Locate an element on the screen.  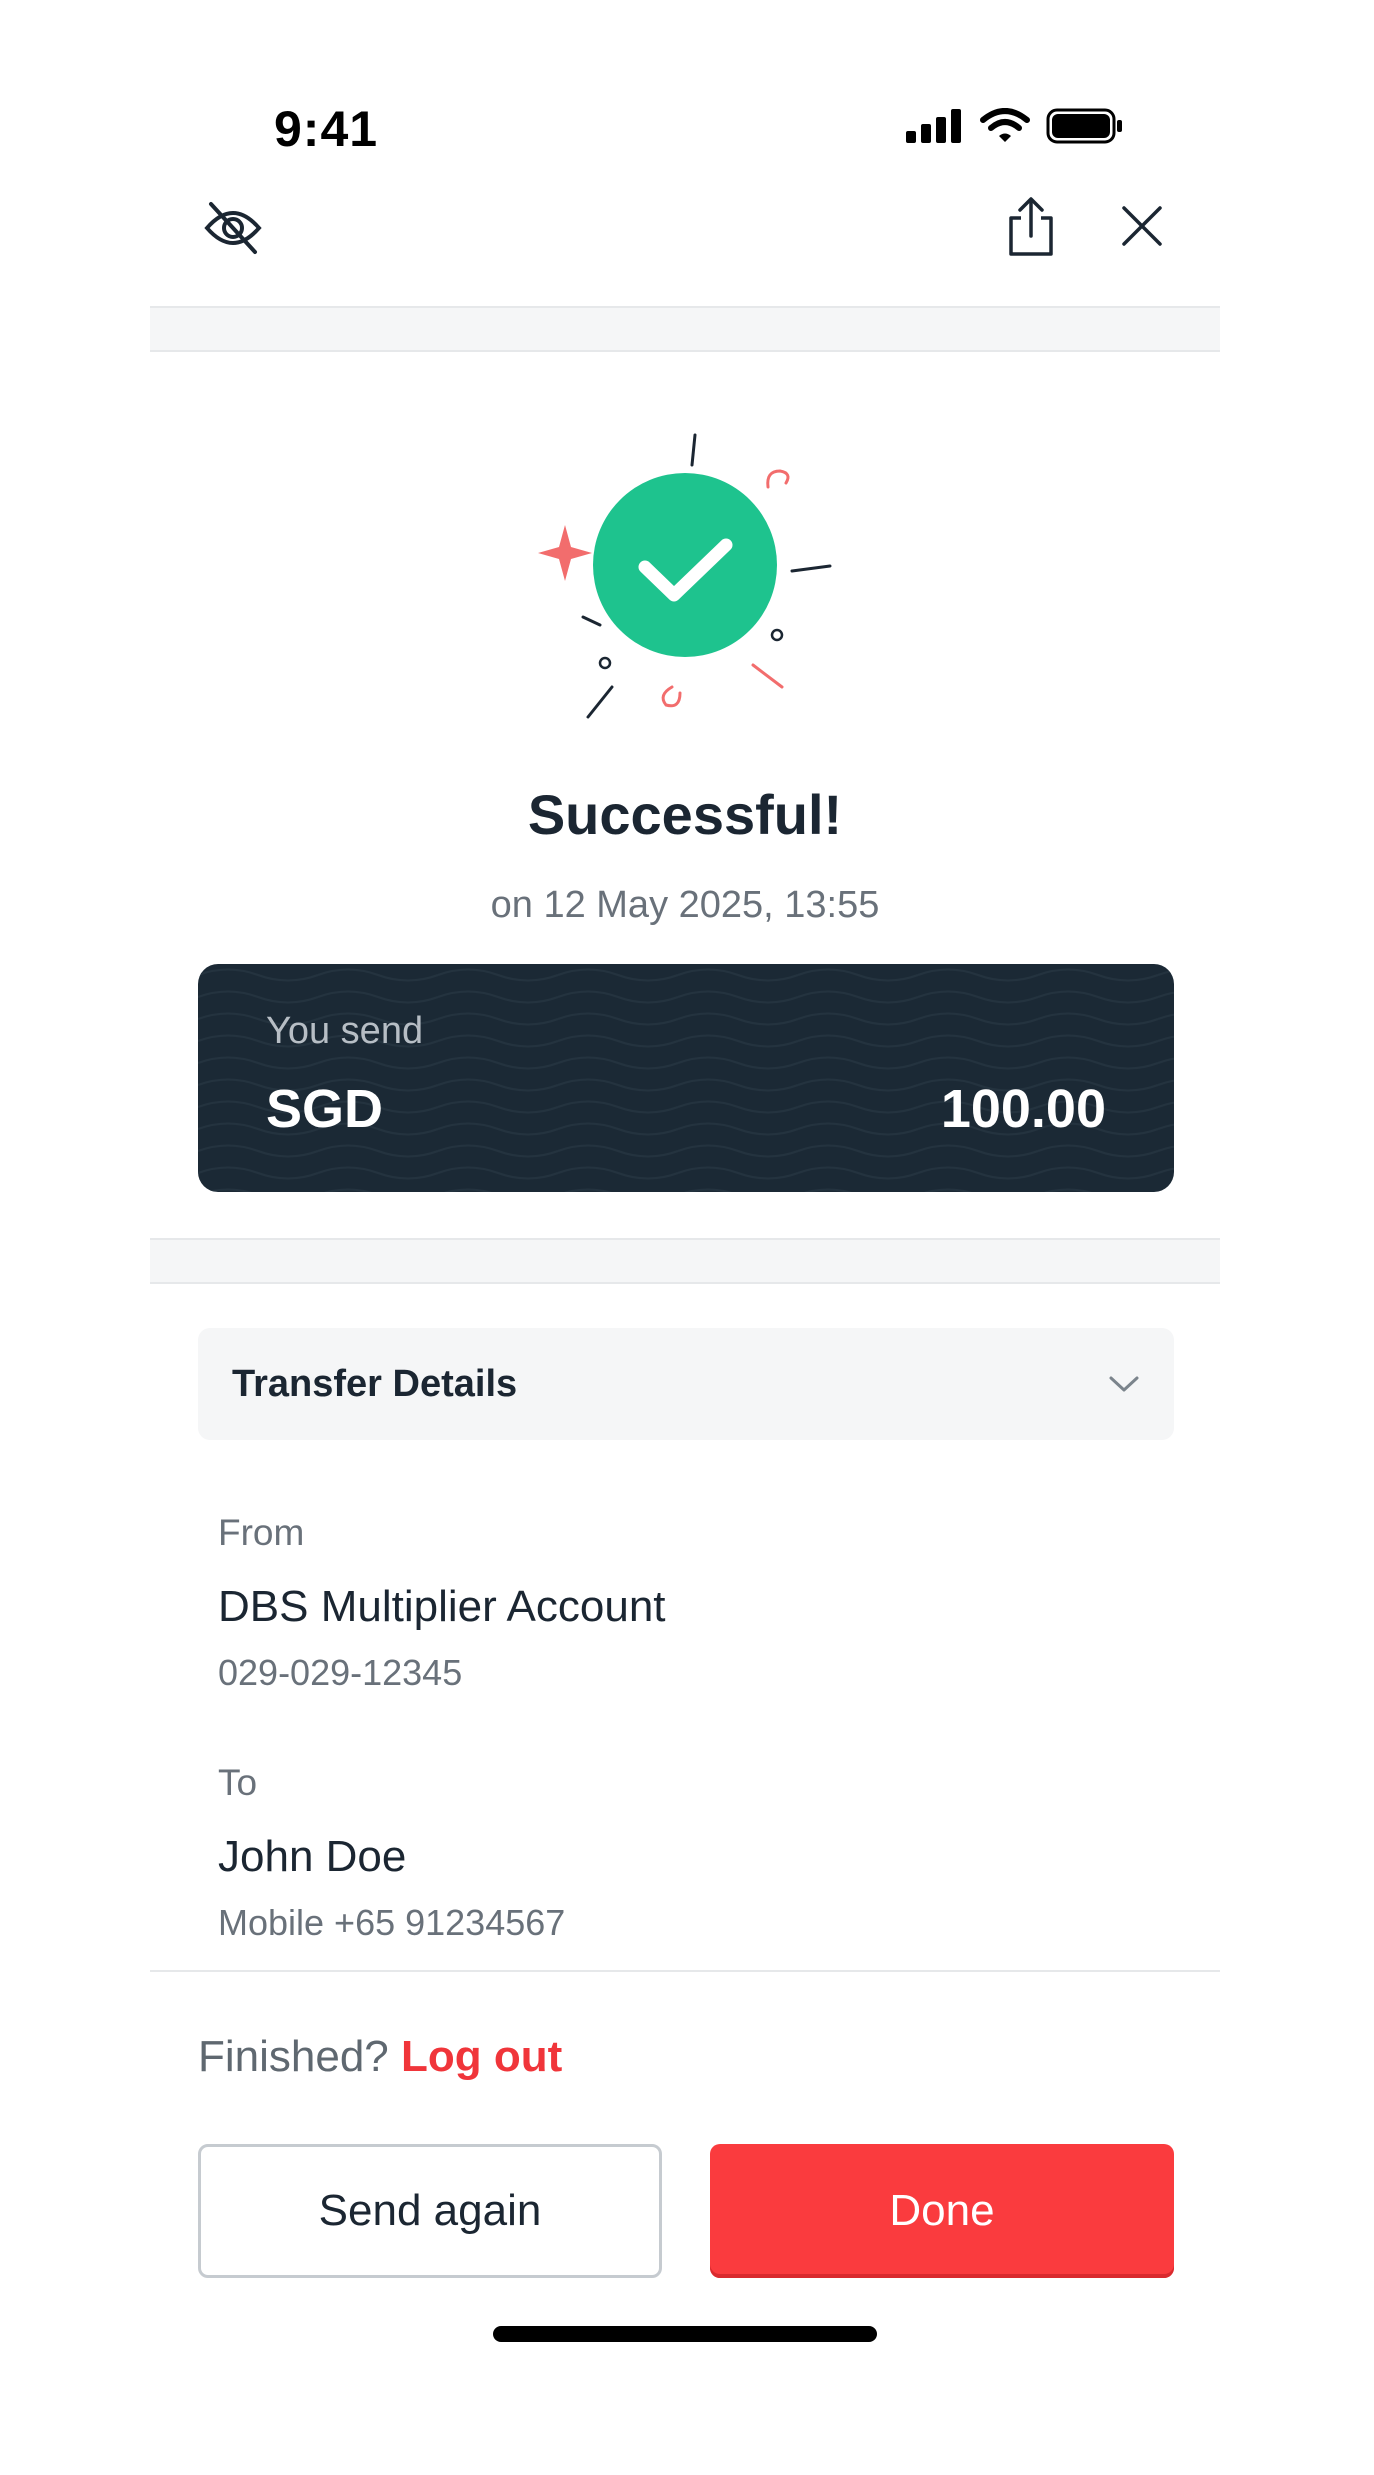
amount-value: 100.00 is located at coordinates (1023, 1109).